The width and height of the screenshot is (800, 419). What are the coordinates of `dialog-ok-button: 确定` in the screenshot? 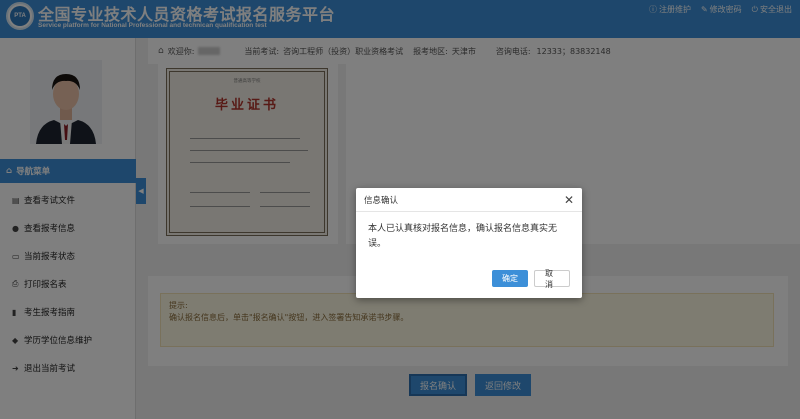 It's located at (510, 278).